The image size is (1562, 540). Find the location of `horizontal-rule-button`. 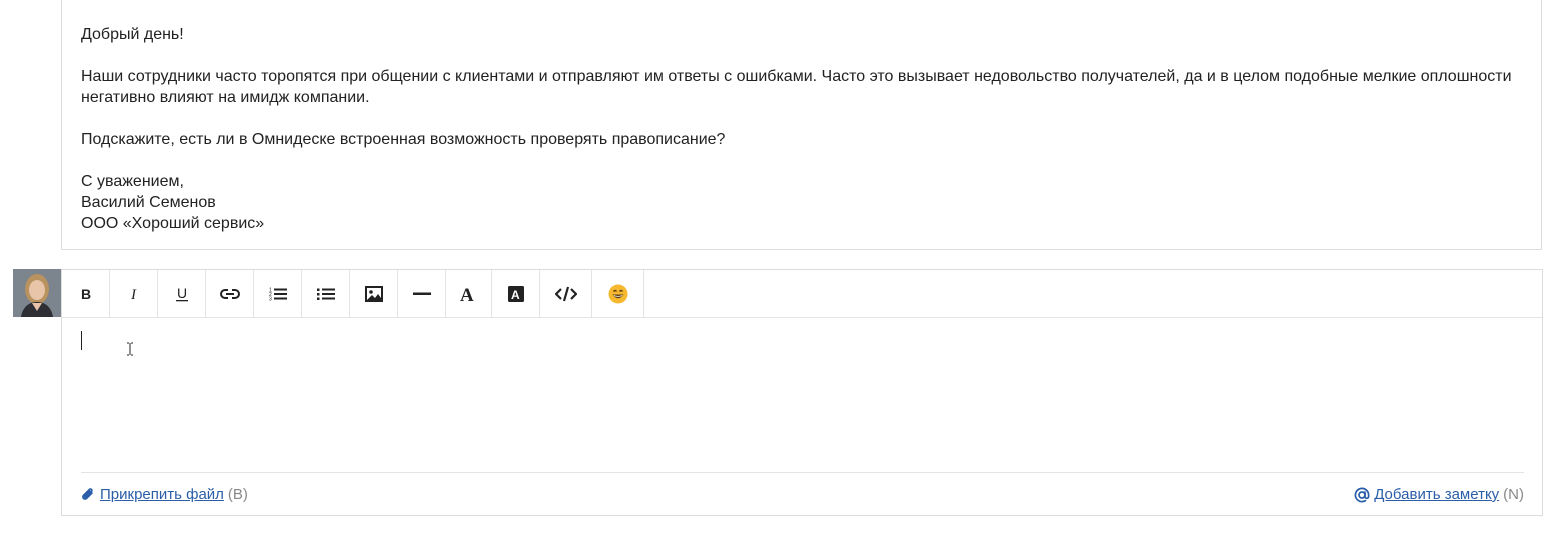

horizontal-rule-button is located at coordinates (422, 293).